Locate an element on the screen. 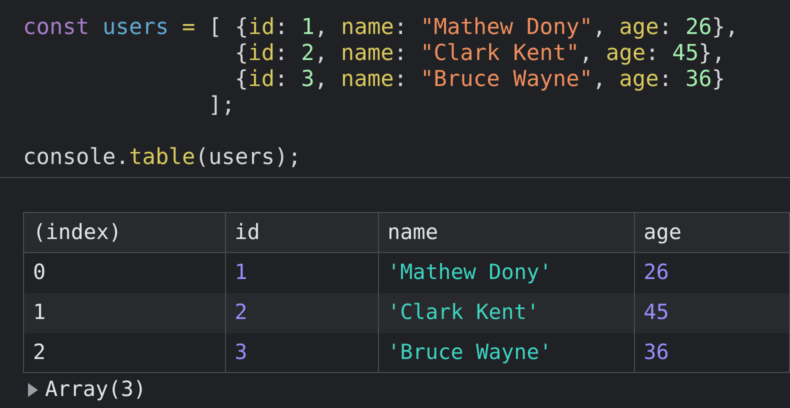 The image size is (790, 408). table-cell: 'Bruce Wayne' is located at coordinates (506, 352).